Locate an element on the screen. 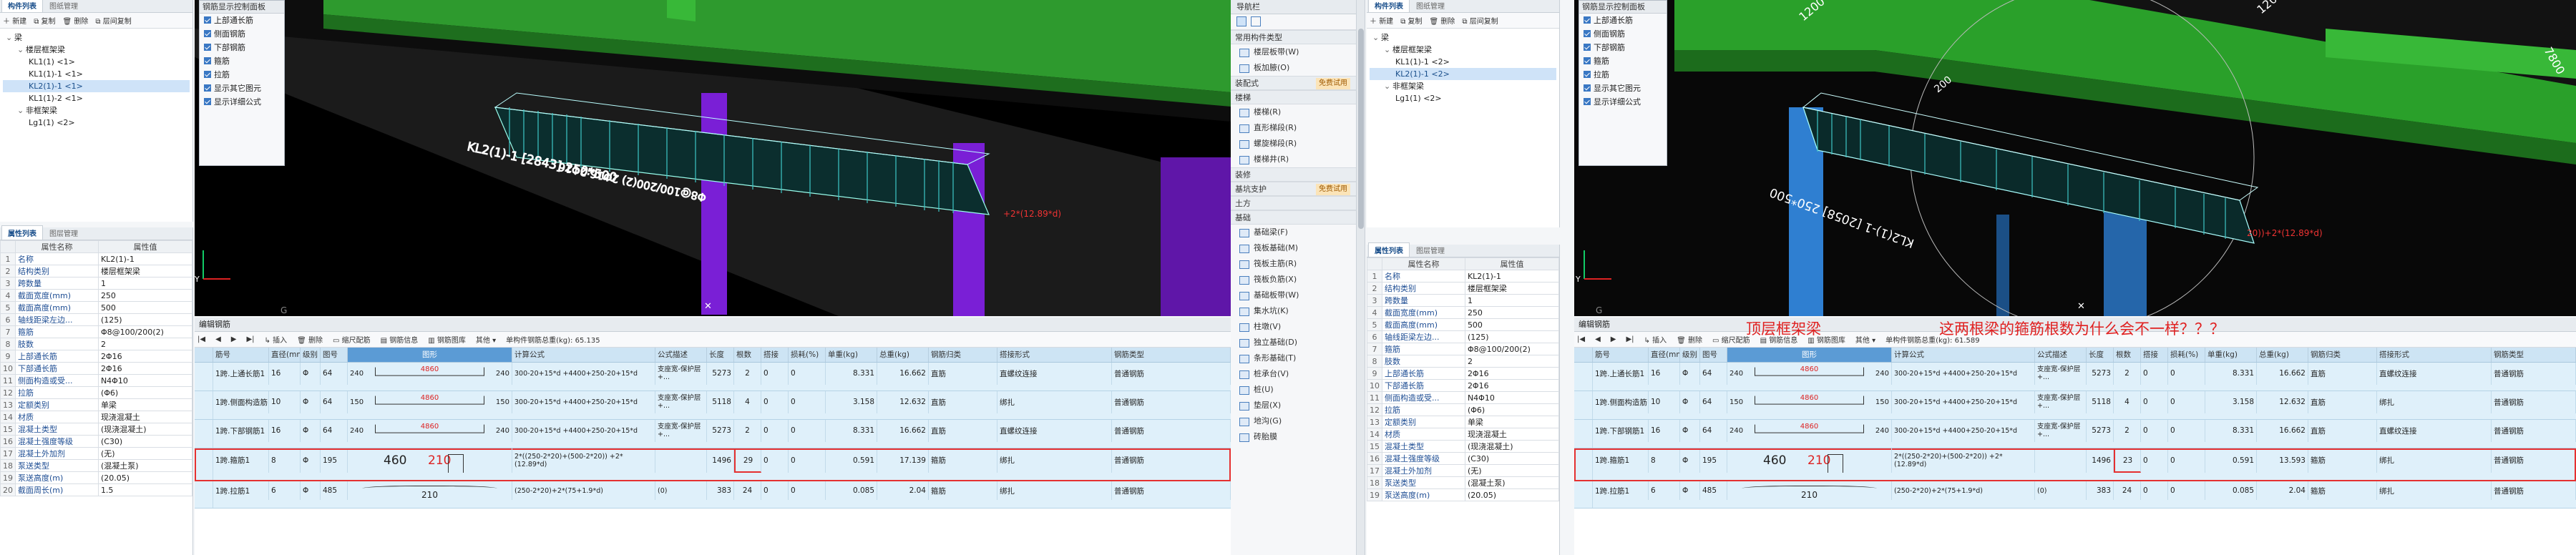 The height and width of the screenshot is (555, 2576). formula-cell: 300-20+15*d +4400+250-20+15*d is located at coordinates (583, 431).